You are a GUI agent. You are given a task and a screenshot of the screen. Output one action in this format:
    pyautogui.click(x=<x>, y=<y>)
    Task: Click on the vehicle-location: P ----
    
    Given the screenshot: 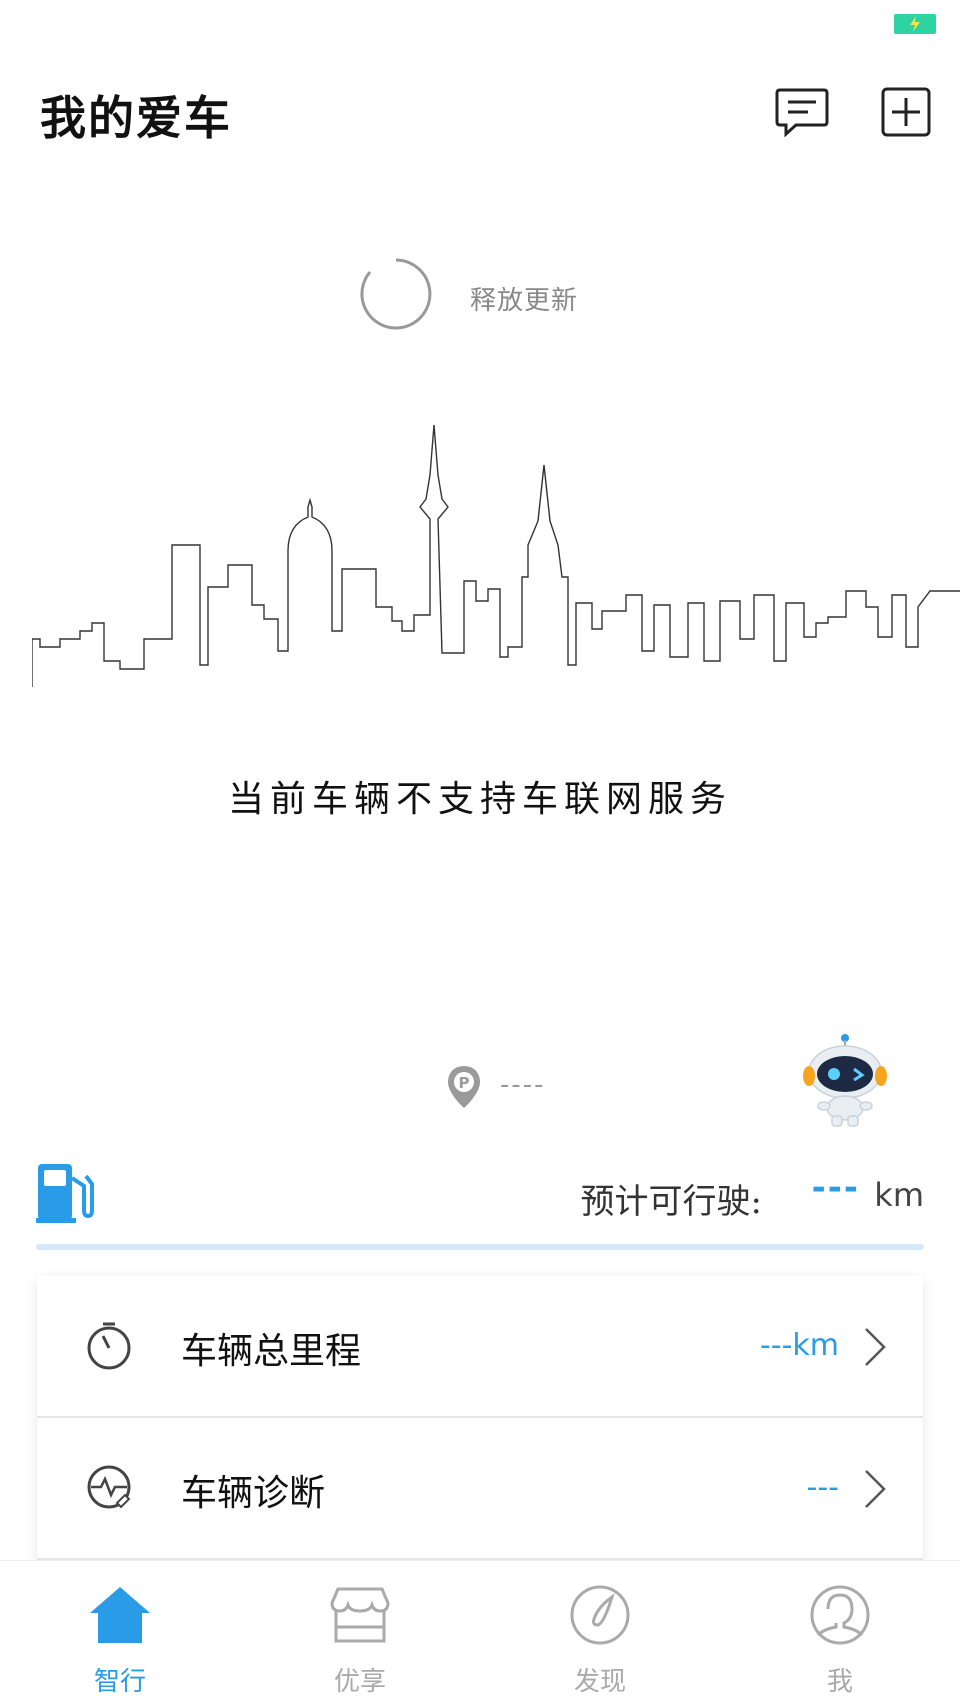 What is the action you would take?
    pyautogui.click(x=546, y=1087)
    